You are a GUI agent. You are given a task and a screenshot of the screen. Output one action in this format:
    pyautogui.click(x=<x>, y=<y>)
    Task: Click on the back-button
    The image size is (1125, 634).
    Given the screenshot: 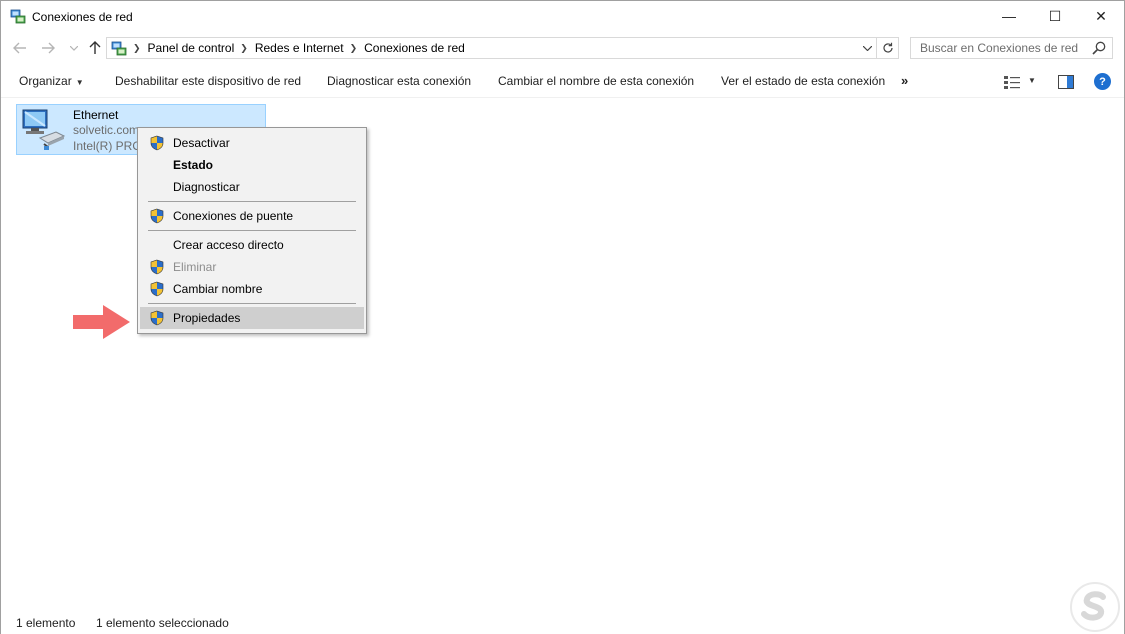 What is the action you would take?
    pyautogui.click(x=20, y=48)
    